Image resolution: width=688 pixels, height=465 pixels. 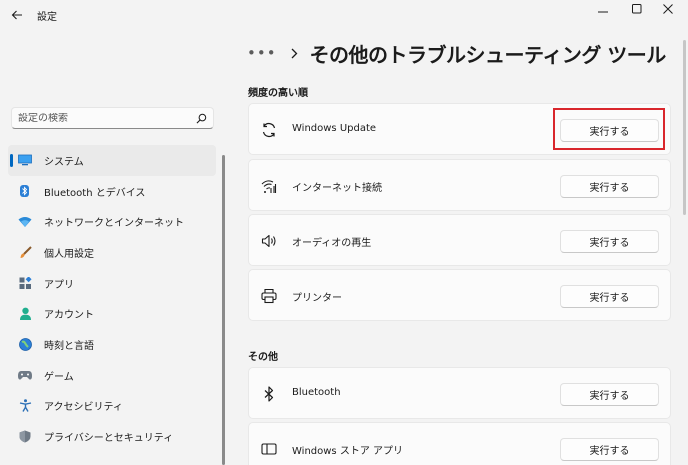 What do you see at coordinates (47, 17) in the screenshot?
I see `app-title: 設定` at bounding box center [47, 17].